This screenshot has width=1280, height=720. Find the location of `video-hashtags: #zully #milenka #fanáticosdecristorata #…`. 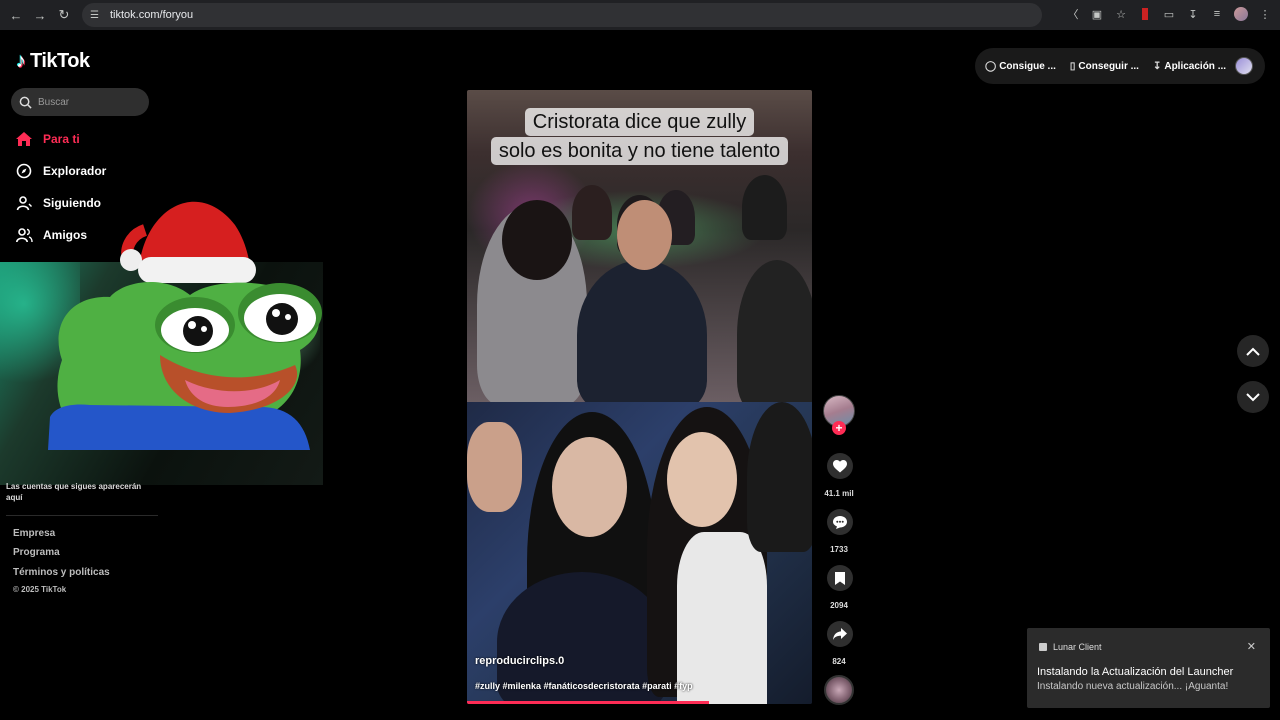

video-hashtags: #zully #milenka #fanáticosdecristorata #… is located at coordinates (584, 686).